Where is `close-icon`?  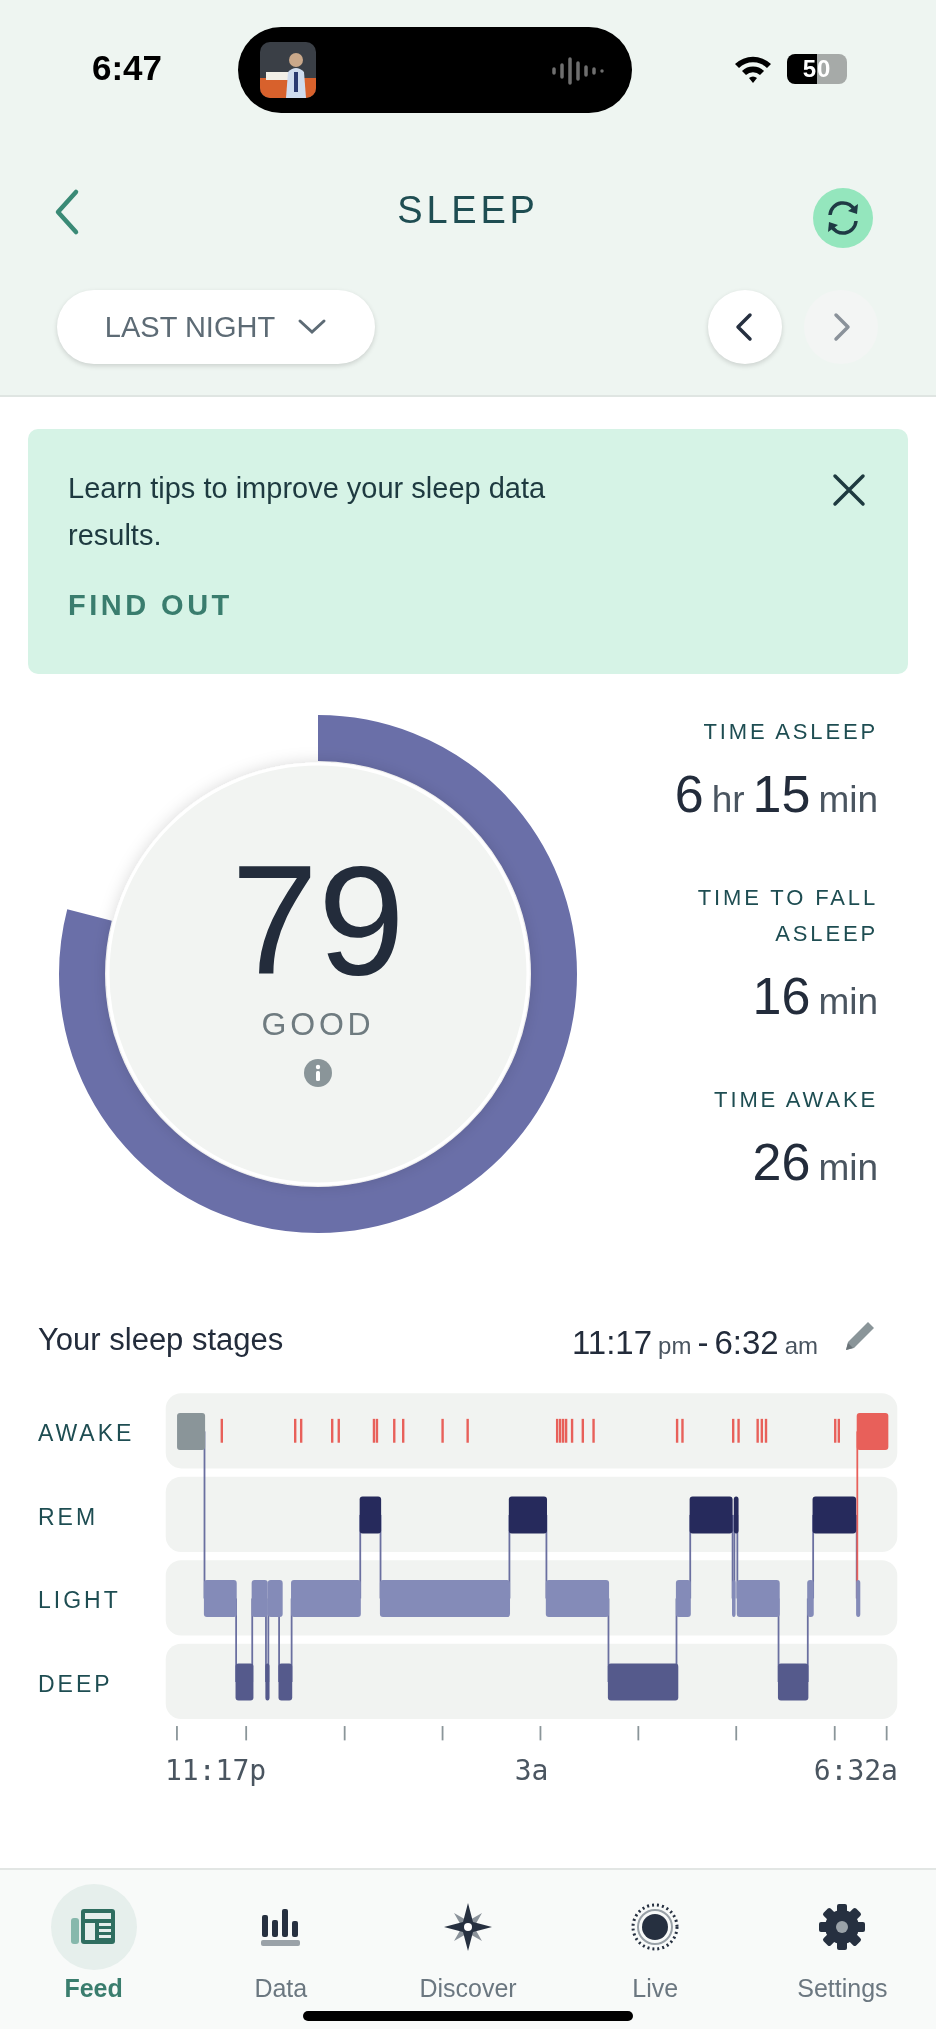 close-icon is located at coordinates (849, 490).